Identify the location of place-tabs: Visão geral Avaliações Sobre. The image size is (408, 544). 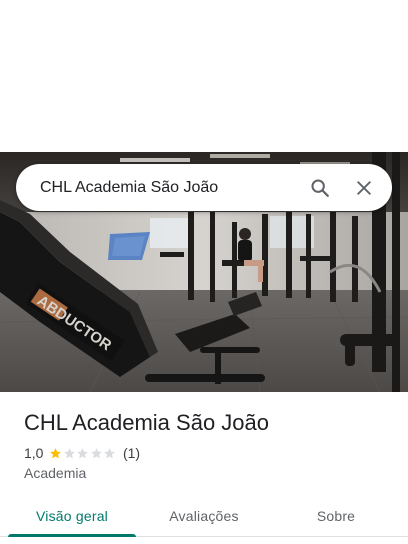
(204, 516).